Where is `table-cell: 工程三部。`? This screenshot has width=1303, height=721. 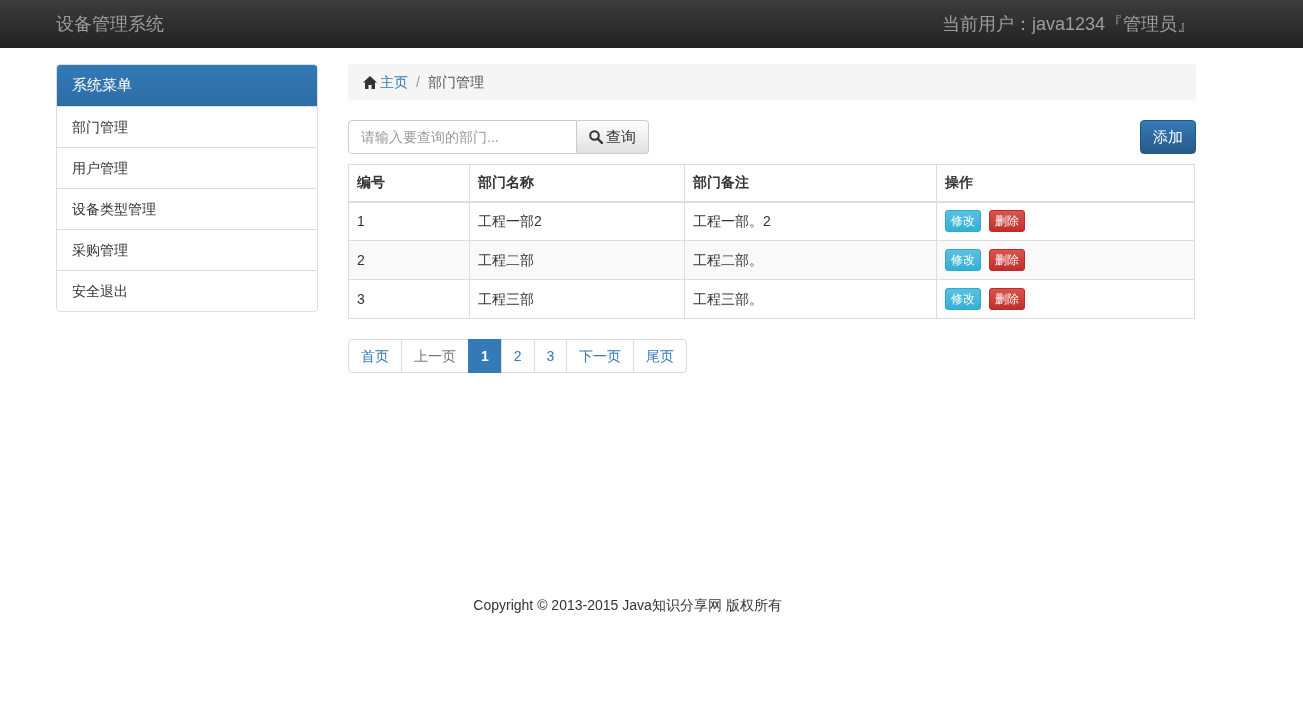
table-cell: 工程三部。 is located at coordinates (810, 299).